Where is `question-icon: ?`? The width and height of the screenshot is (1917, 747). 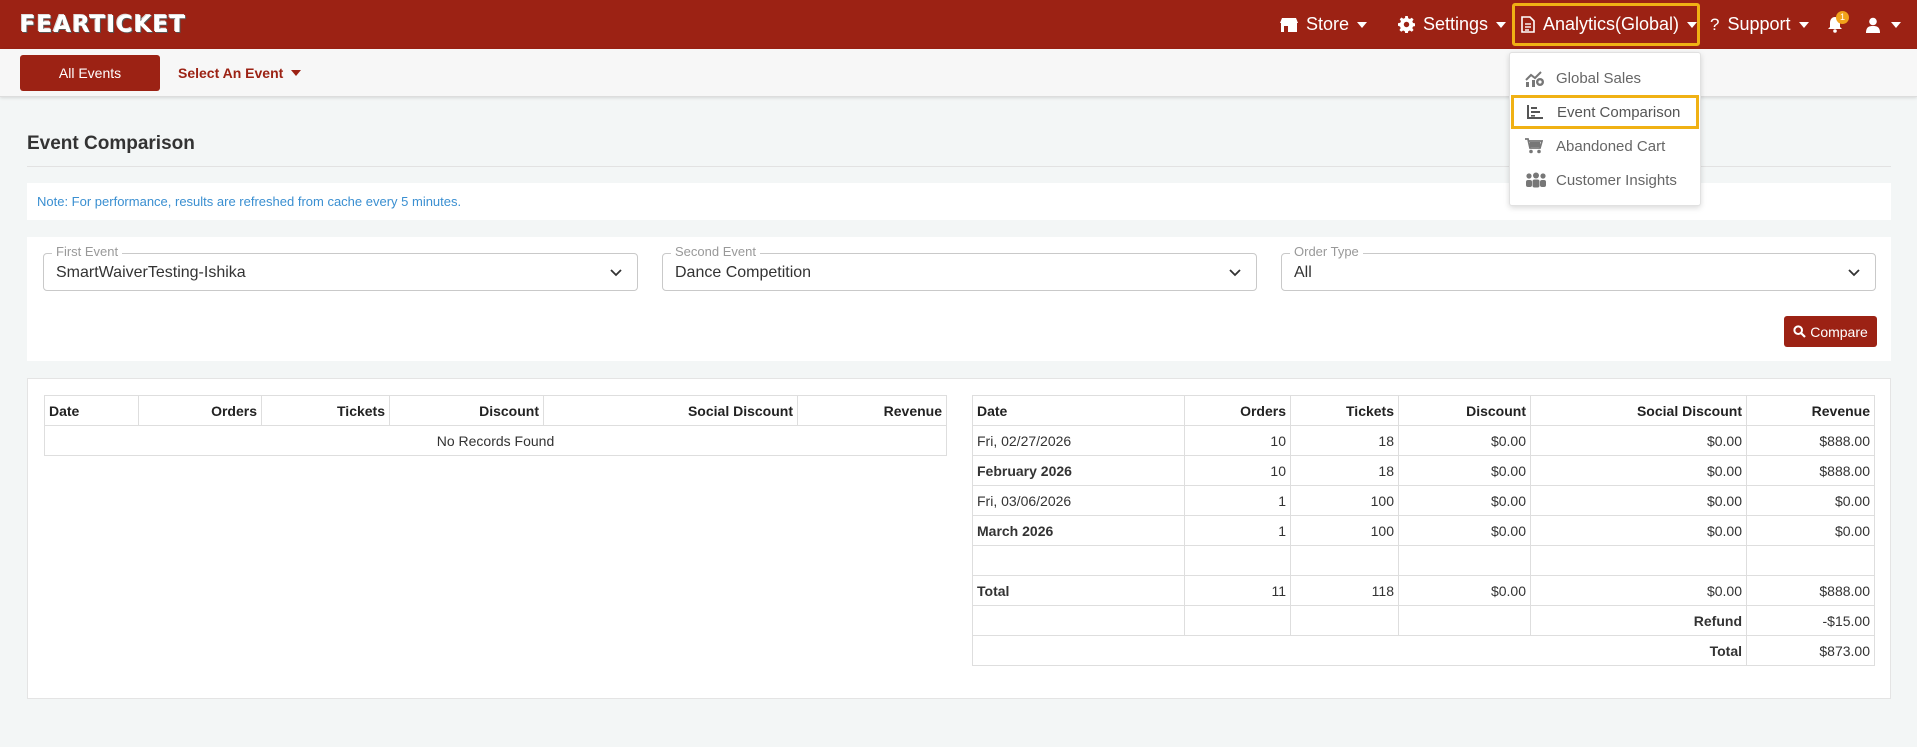
question-icon: ? is located at coordinates (1715, 24).